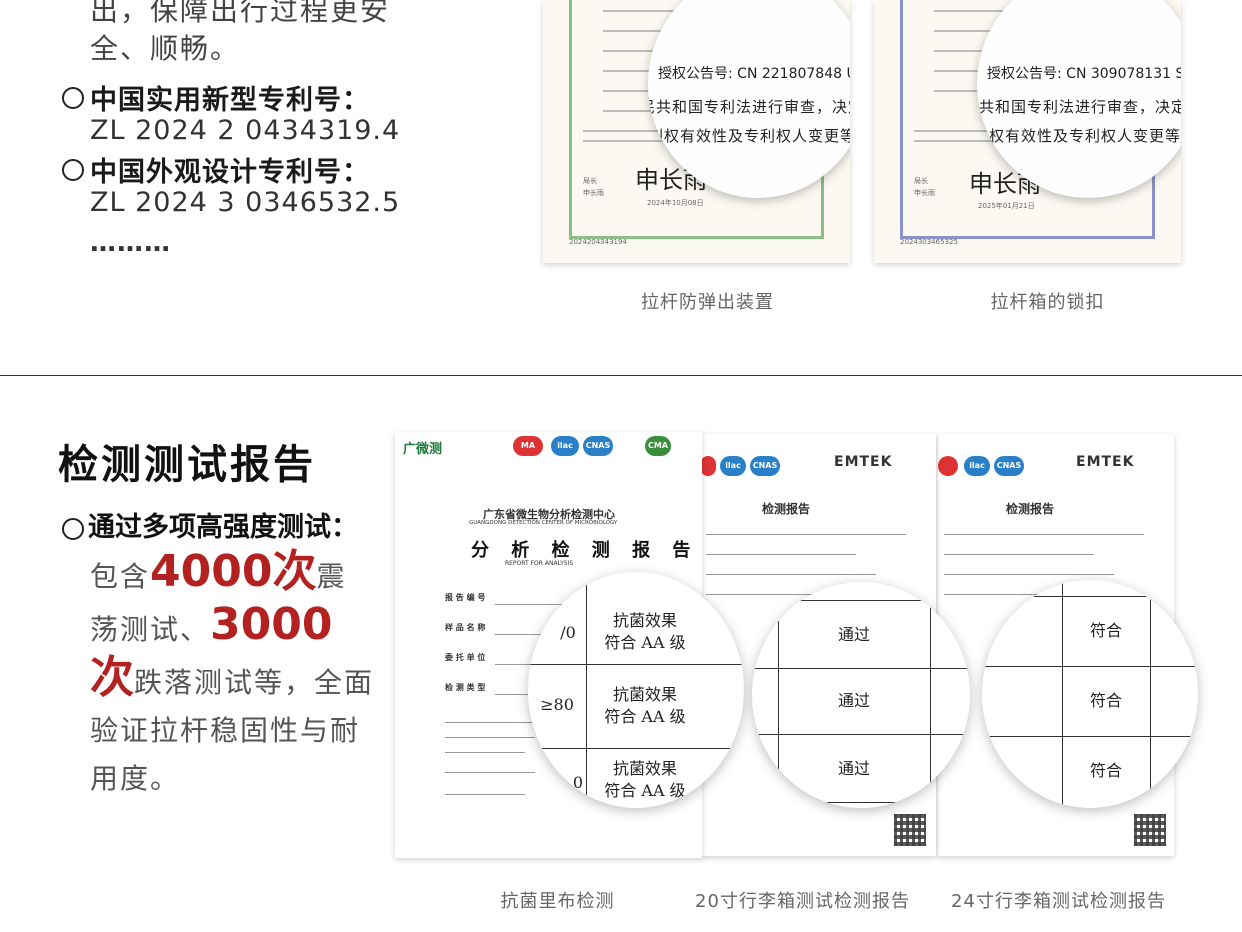 Image resolution: width=1242 pixels, height=932 pixels. Describe the element at coordinates (578, 782) in the screenshot. I see `zoom-value: 0` at that location.